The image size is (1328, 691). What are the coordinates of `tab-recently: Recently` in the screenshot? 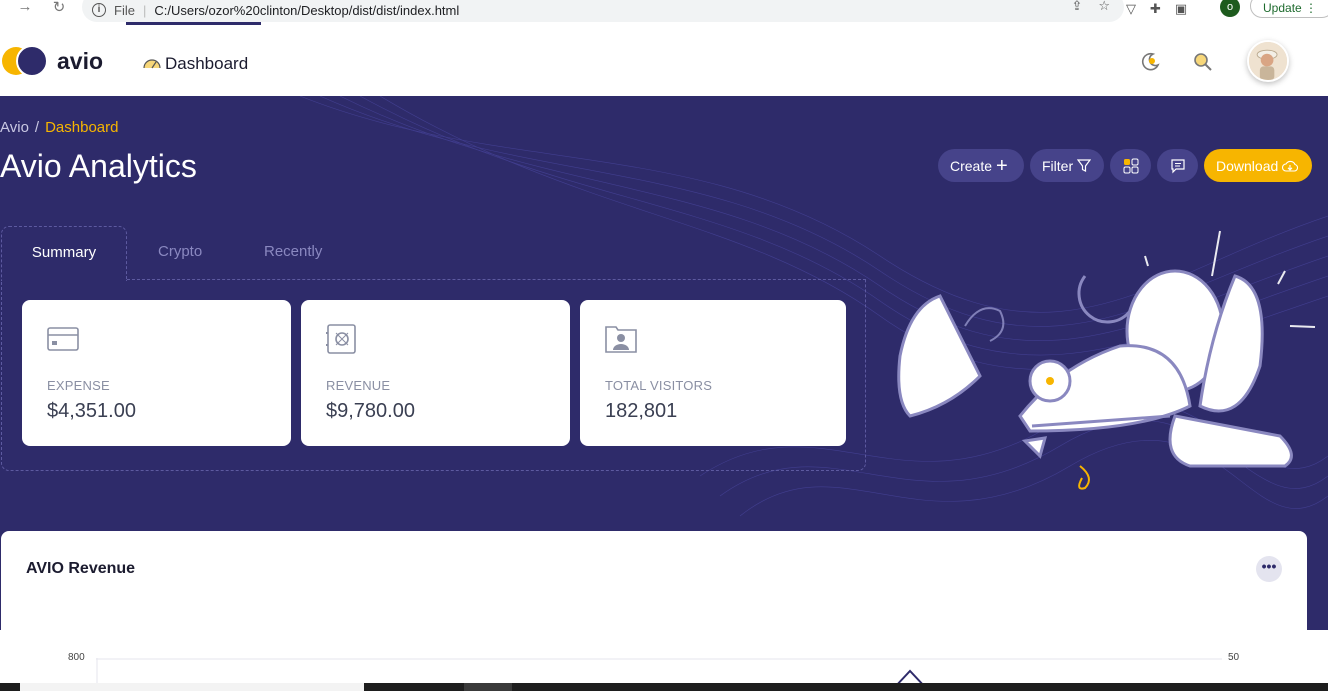 It's located at (293, 253).